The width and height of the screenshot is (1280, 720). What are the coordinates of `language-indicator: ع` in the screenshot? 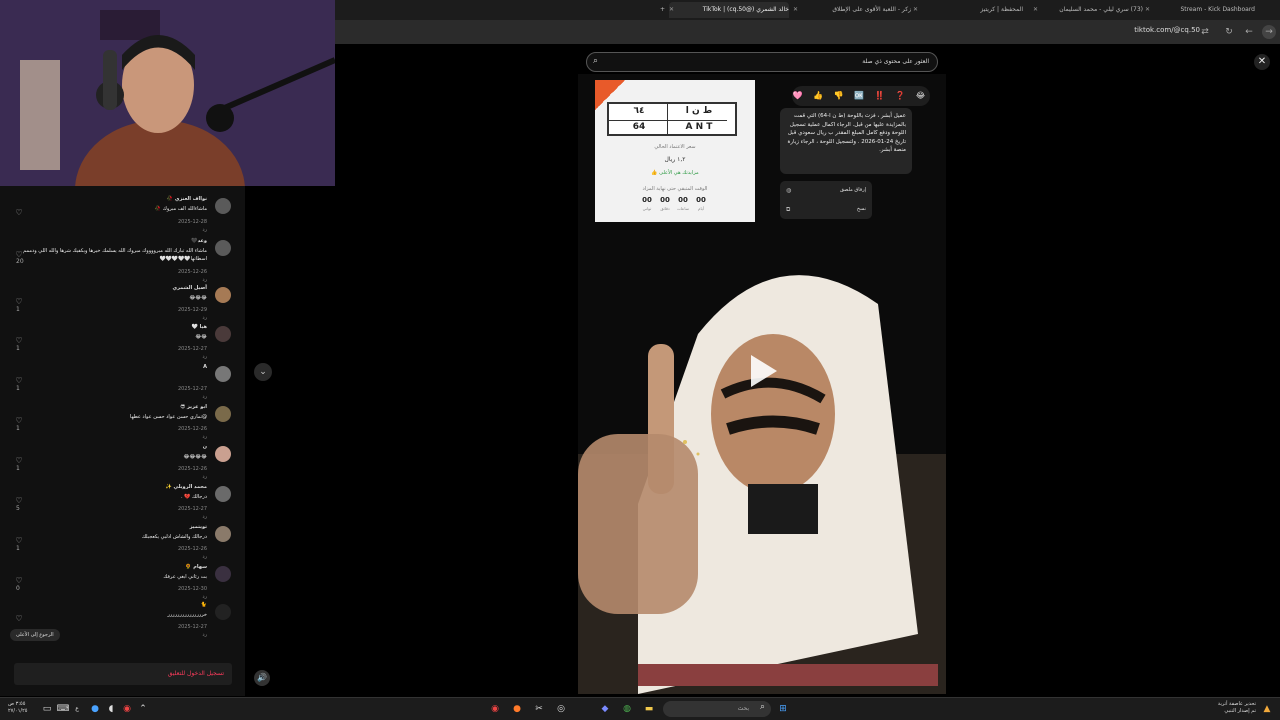 It's located at (77, 709).